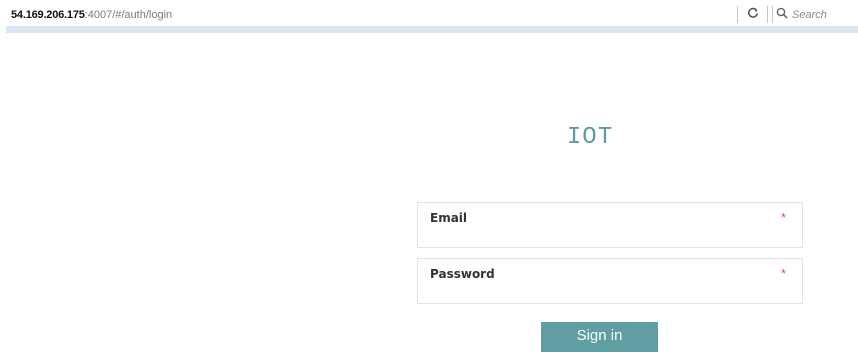 This screenshot has width=858, height=352. Describe the element at coordinates (610, 281) in the screenshot. I see `password-field: Password *` at that location.